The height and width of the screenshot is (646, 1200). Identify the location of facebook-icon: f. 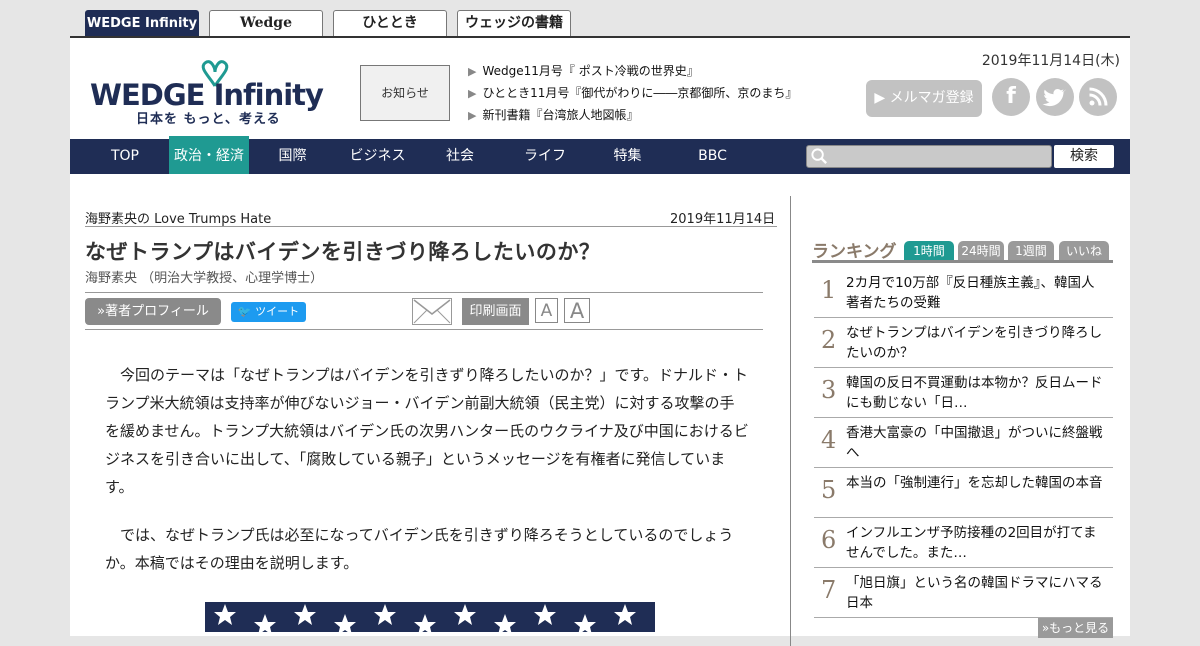
(1011, 97).